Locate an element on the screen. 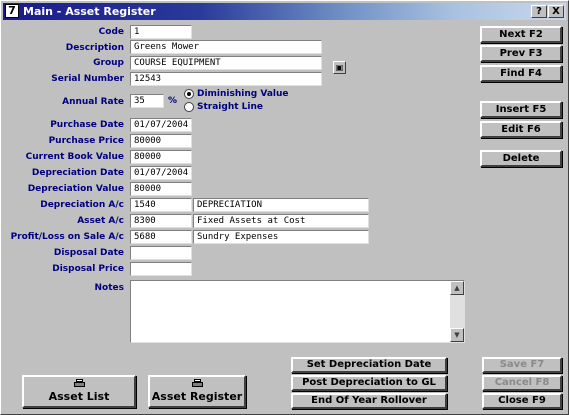 Image resolution: width=569 pixels, height=415 pixels. purchase-price-field: 80000 is located at coordinates (161, 141).